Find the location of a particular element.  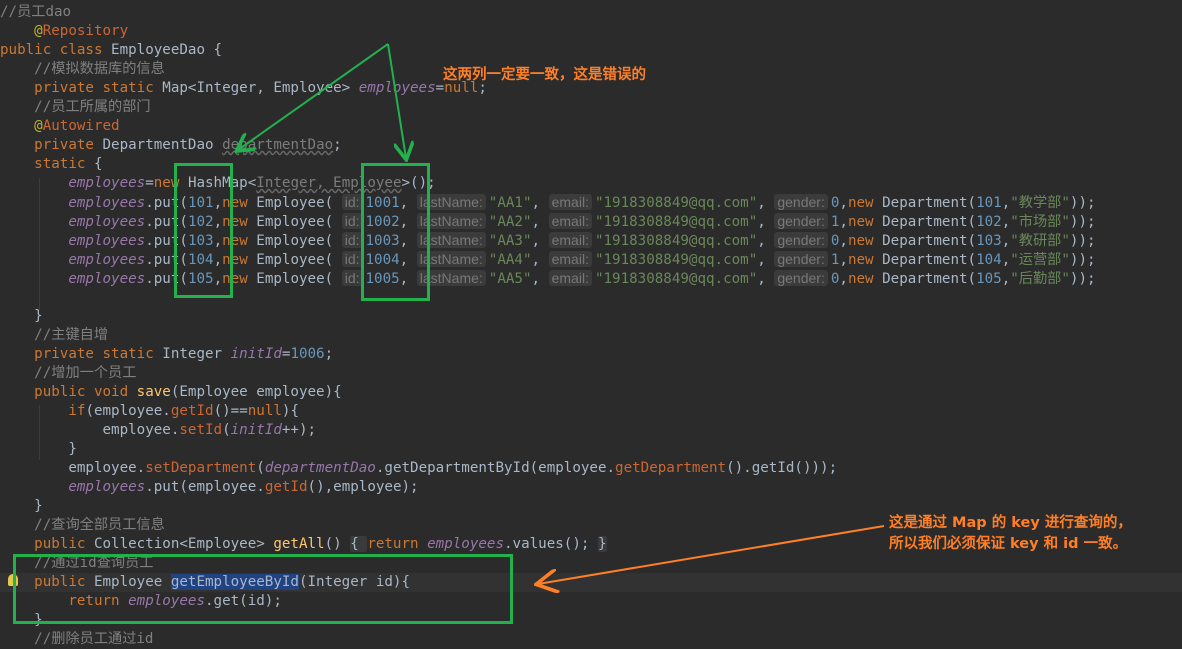

note-map-key-query-2: 所以我们必须保证 key 和 id 一致。 is located at coordinates (1008, 544).